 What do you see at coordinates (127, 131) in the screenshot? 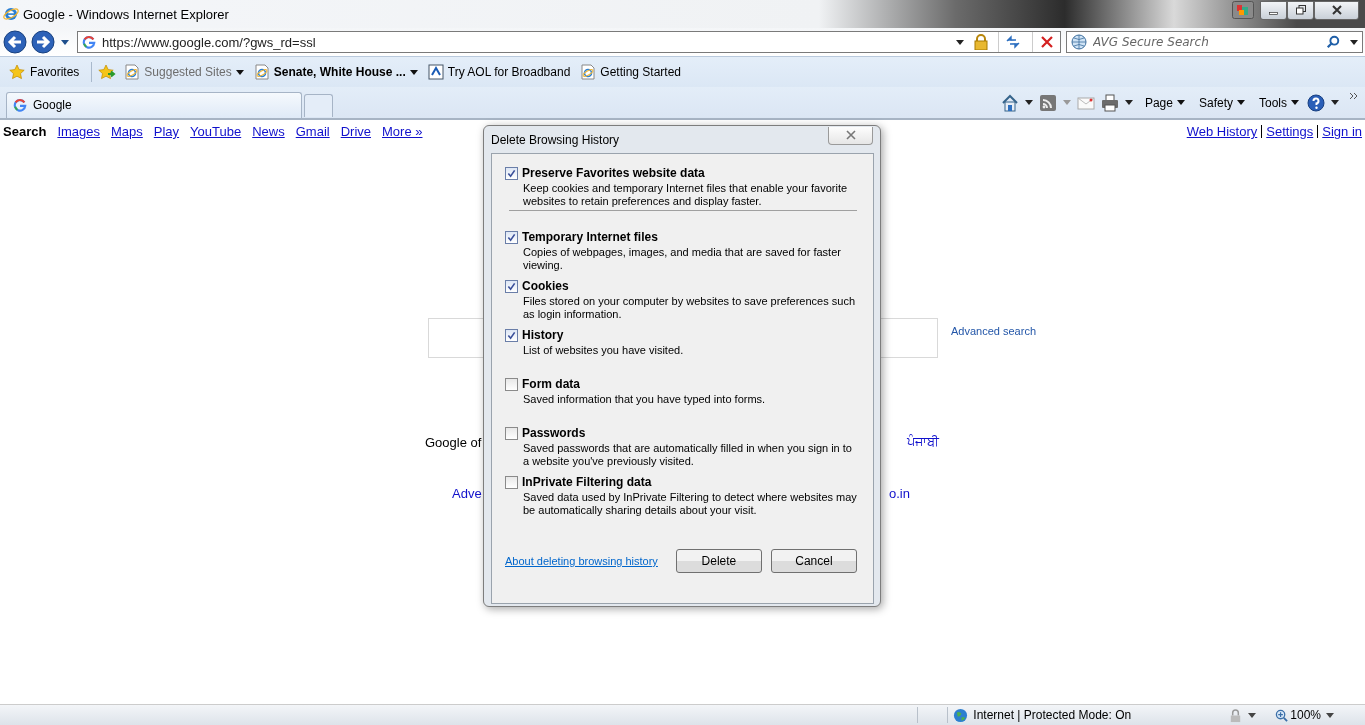
I see `google-nav-link: Maps` at bounding box center [127, 131].